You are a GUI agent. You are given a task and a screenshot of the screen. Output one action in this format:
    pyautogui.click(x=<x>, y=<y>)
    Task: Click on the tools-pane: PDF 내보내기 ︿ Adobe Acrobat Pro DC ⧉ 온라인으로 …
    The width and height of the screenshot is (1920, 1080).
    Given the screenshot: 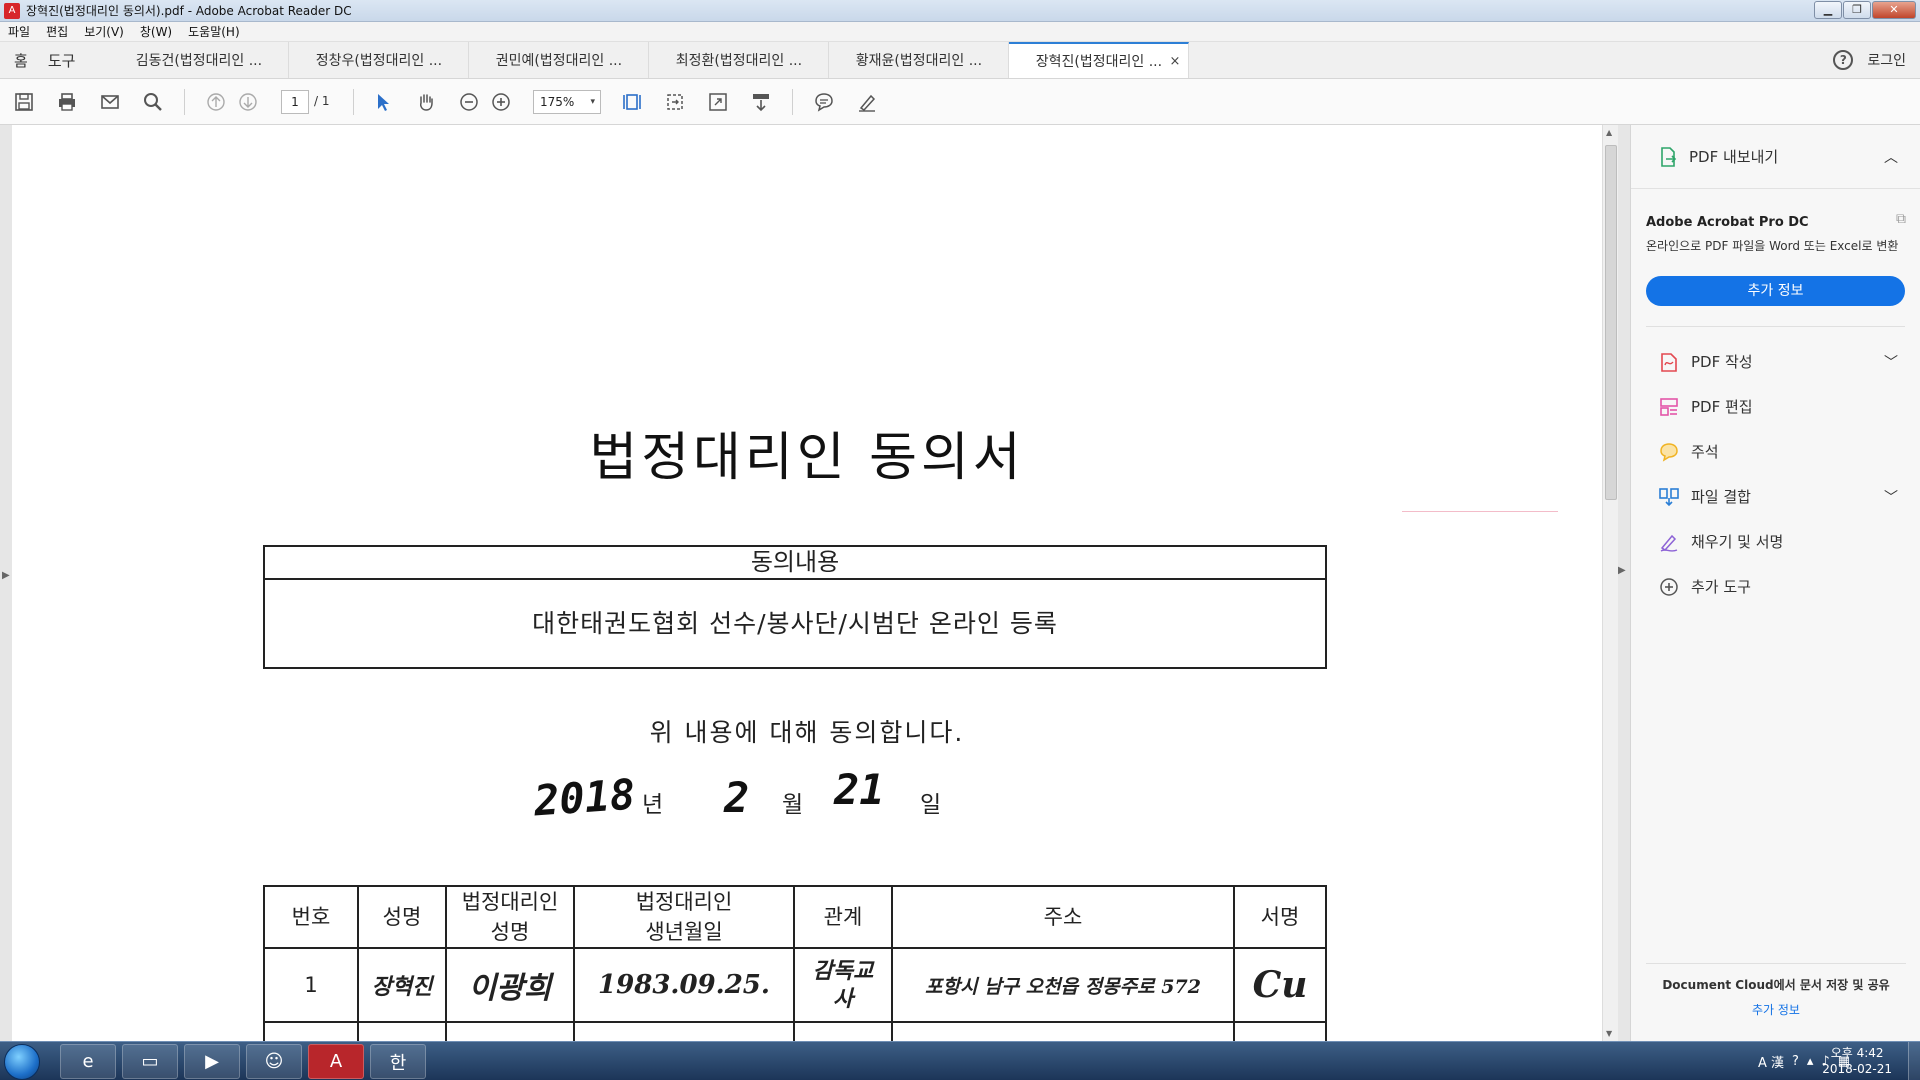 What is the action you would take?
    pyautogui.click(x=1775, y=583)
    